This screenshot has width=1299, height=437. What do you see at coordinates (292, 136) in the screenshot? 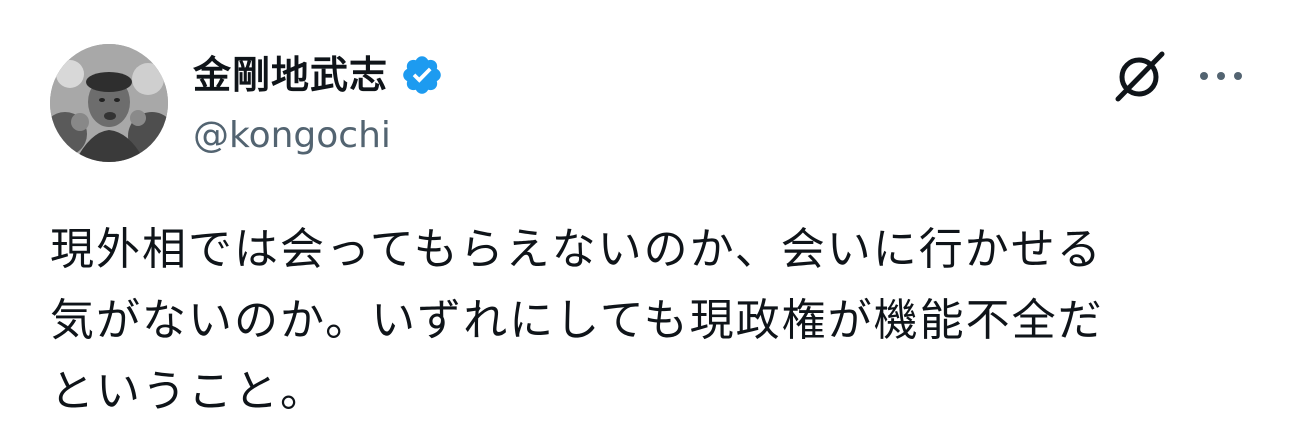
I see `author-handle: @kongochi` at bounding box center [292, 136].